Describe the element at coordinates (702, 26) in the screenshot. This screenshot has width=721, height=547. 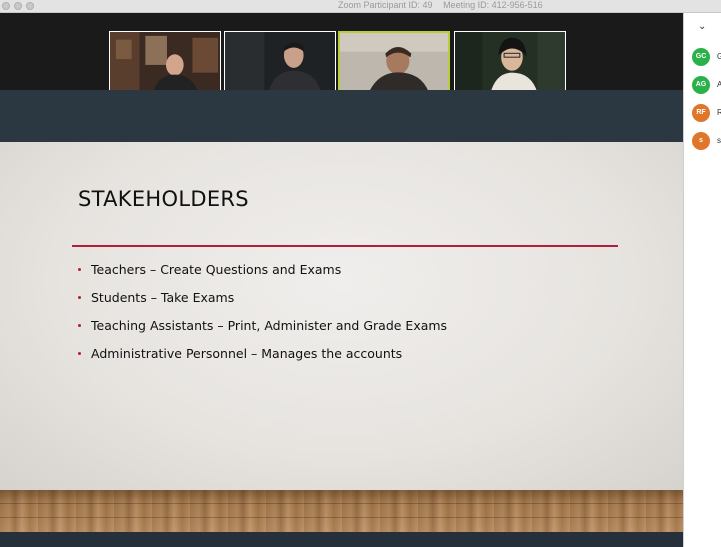
I see `chevron-down-icon: ⌄` at that location.